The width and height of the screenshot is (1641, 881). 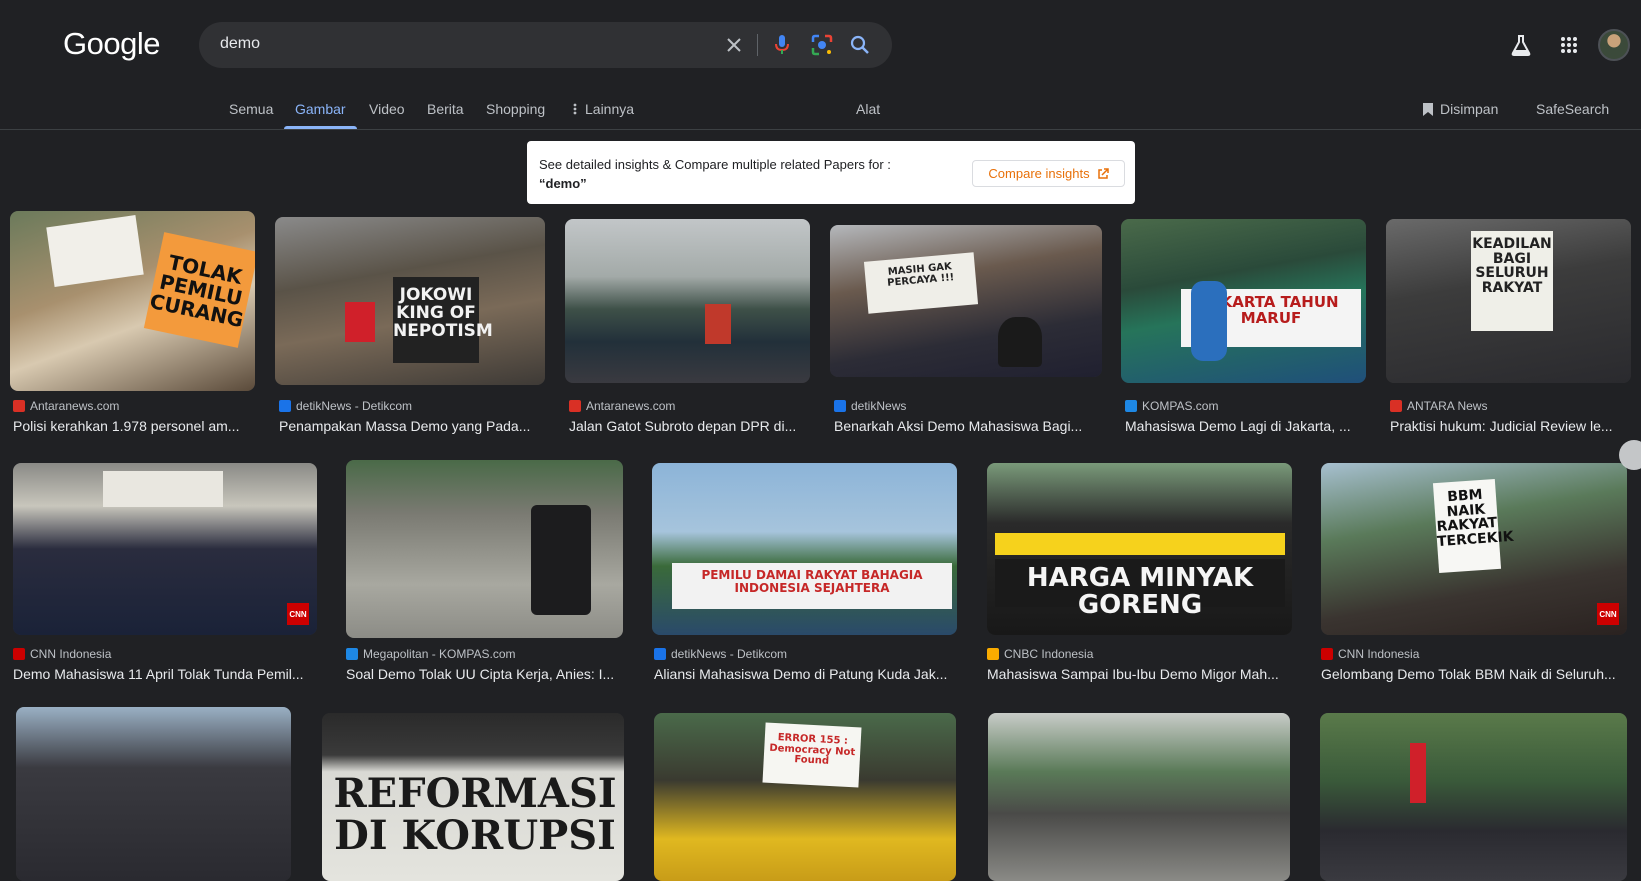 I want to click on tab-lainnya: Lainnya, so click(x=603, y=109).